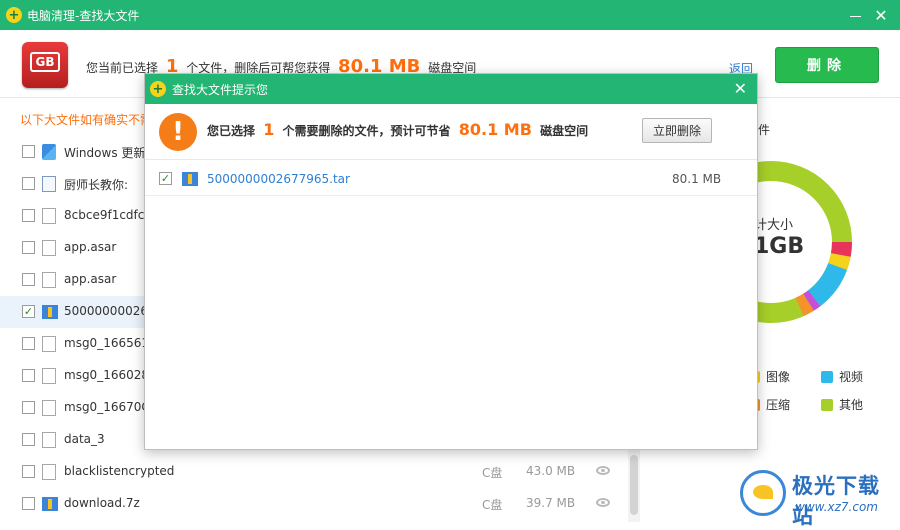 The height and width of the screenshot is (530, 900). I want to click on file-size: 39.7 MB, so click(551, 503).